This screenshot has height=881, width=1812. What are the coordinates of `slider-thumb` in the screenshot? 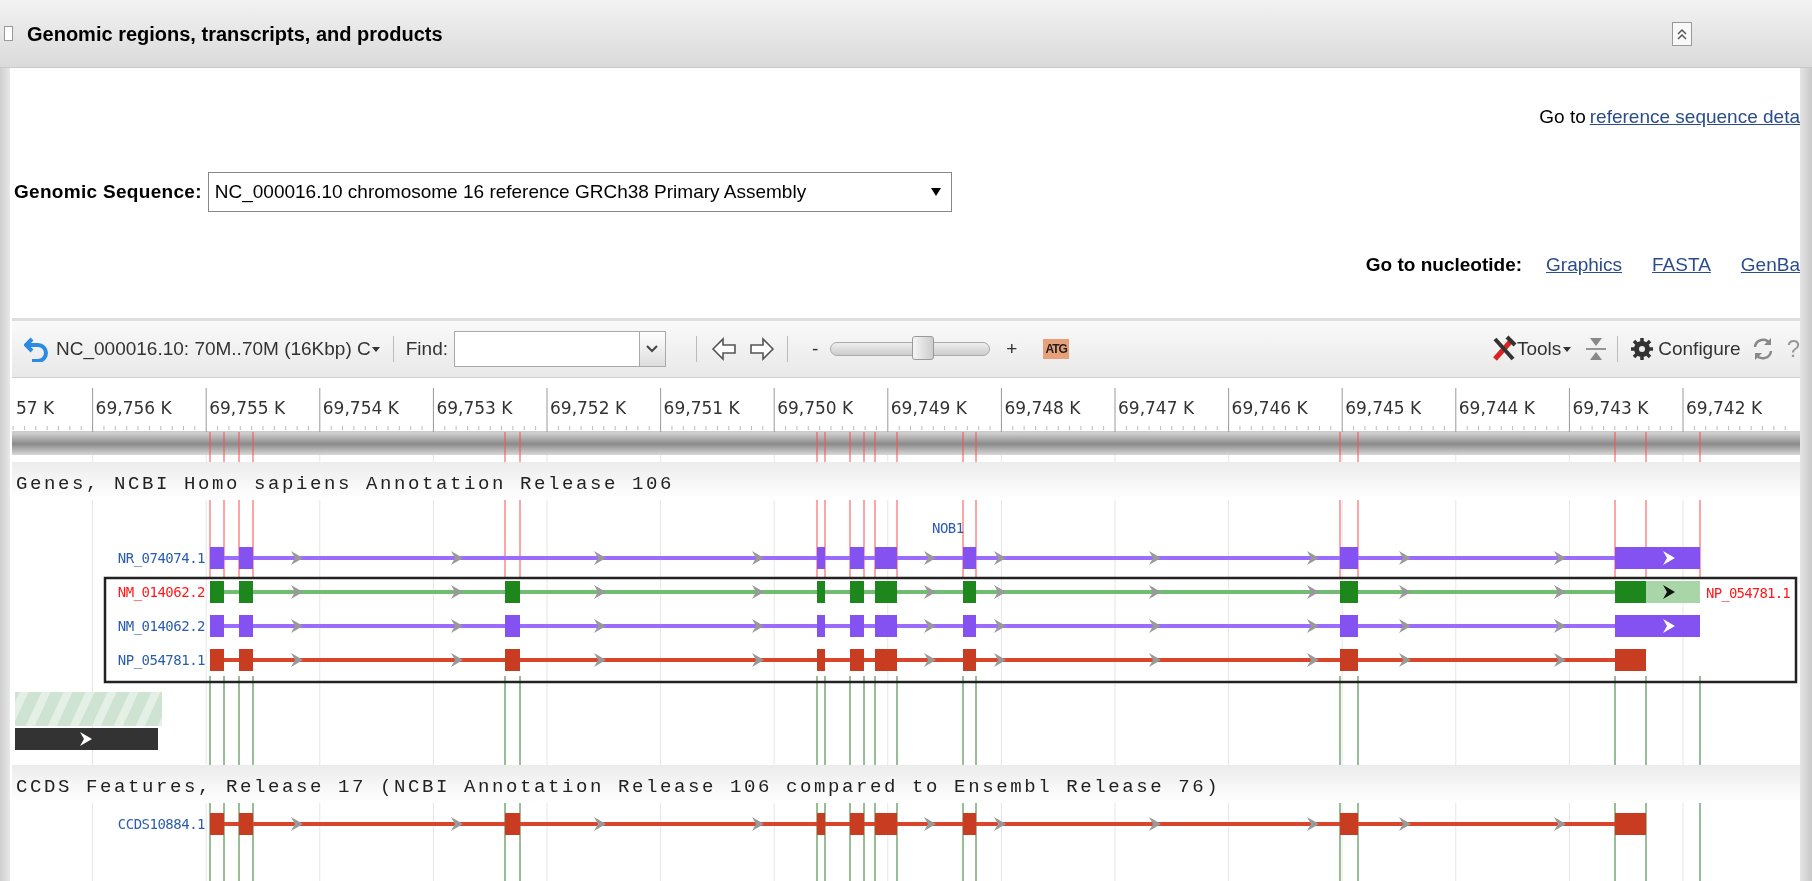 It's located at (923, 348).